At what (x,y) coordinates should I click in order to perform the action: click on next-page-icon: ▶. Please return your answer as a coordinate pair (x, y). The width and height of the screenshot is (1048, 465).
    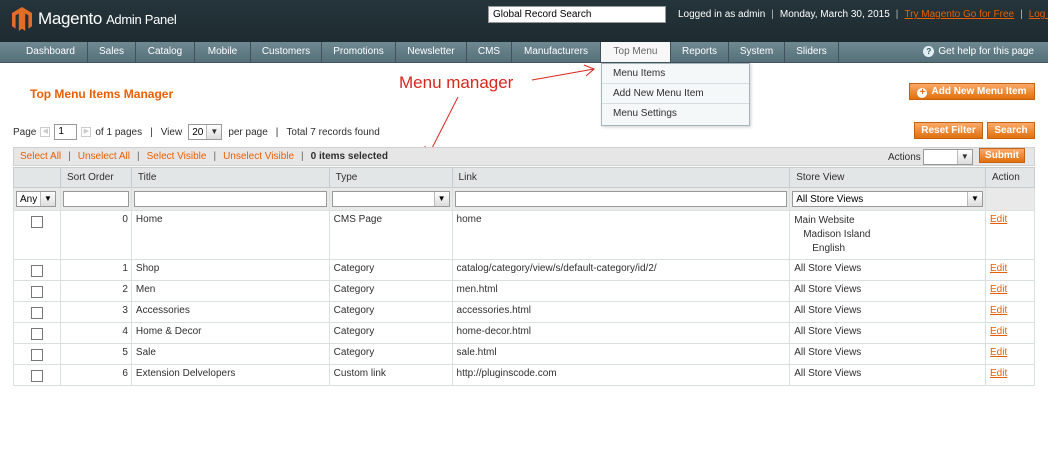
    Looking at the image, I should click on (86, 132).